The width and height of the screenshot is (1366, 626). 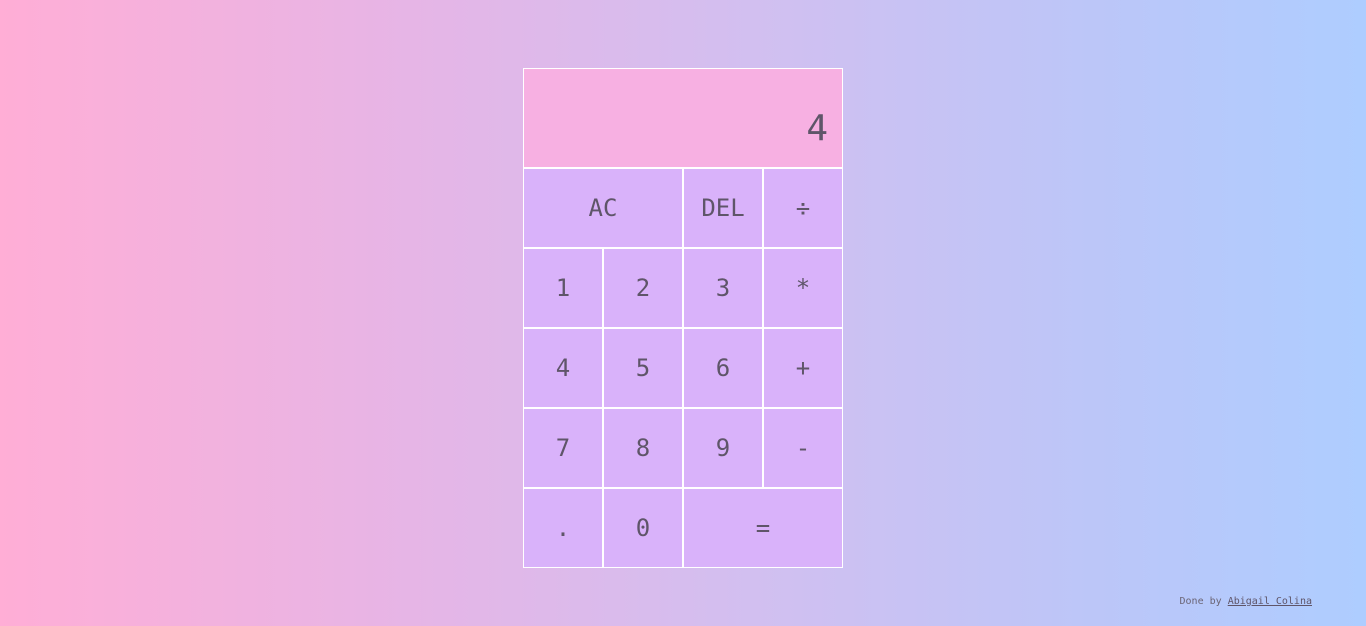 I want to click on credit-prefix: Done by, so click(x=1200, y=601).